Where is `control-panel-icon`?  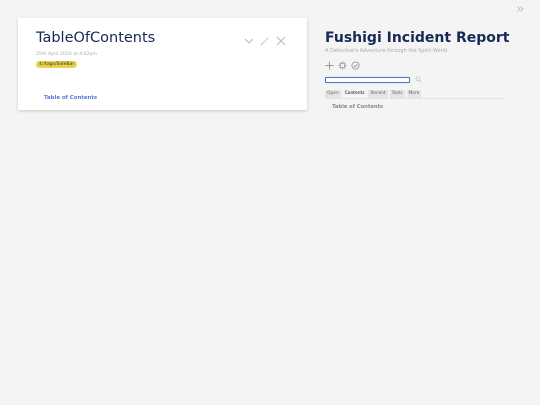 control-panel-icon is located at coordinates (342, 65).